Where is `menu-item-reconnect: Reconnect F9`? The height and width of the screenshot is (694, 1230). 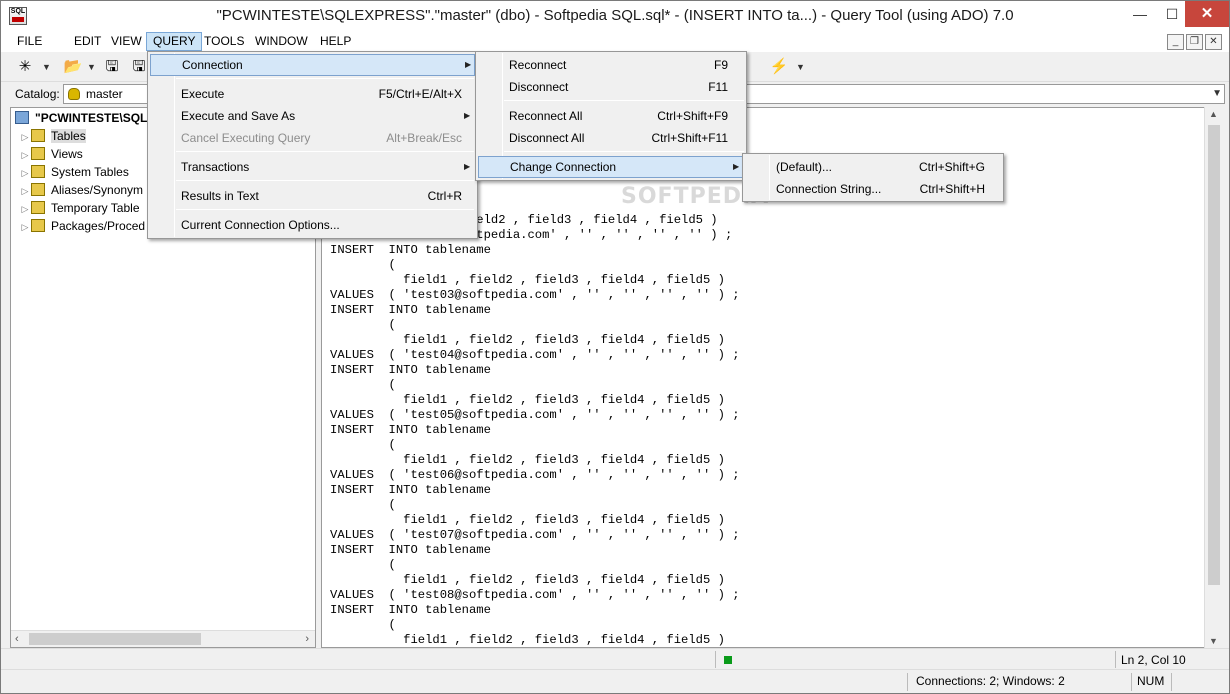 menu-item-reconnect: Reconnect F9 is located at coordinates (611, 65).